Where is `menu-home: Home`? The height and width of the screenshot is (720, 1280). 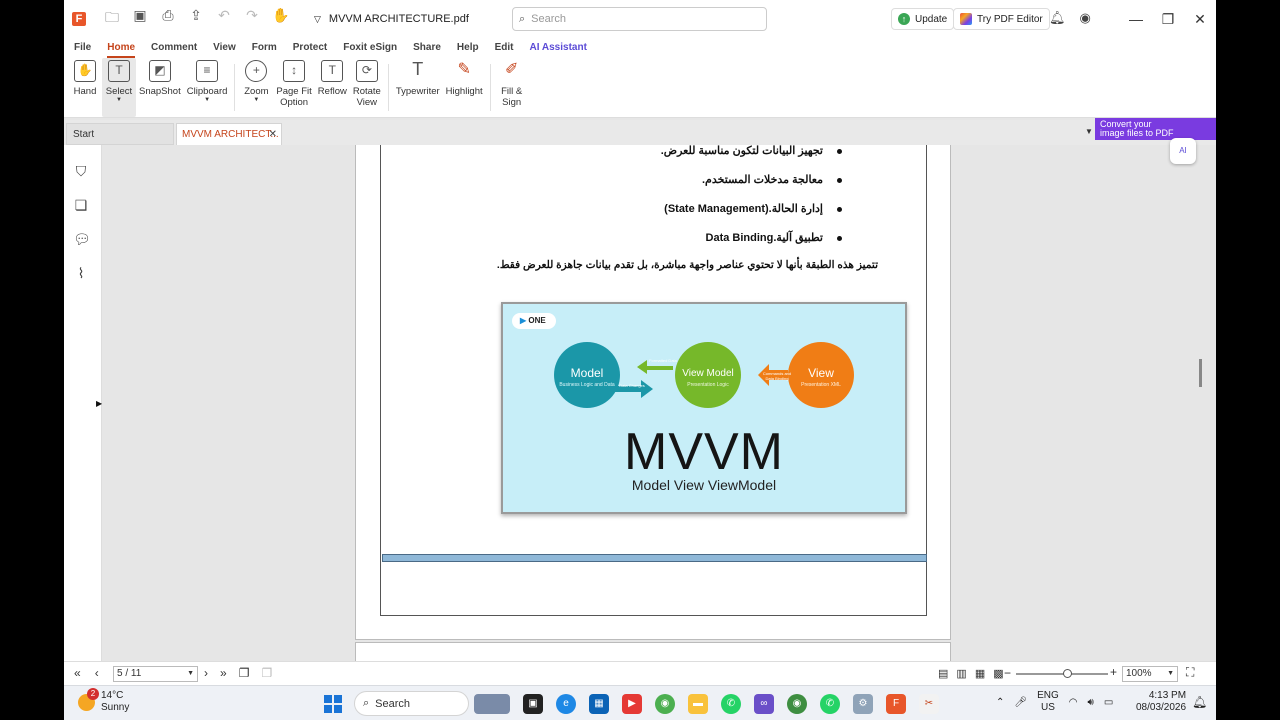 menu-home: Home is located at coordinates (121, 48).